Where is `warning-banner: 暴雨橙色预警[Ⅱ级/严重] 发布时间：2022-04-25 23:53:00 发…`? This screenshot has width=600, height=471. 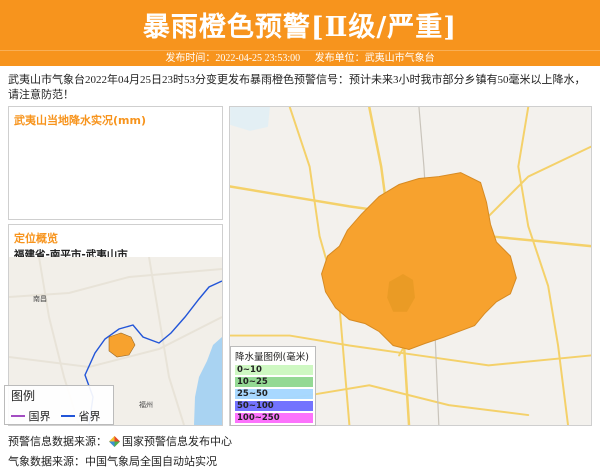
warning-banner: 暴雨橙色预警[Ⅱ级/严重] 发布时间：2022-04-25 23:53:00 发… is located at coordinates (300, 33).